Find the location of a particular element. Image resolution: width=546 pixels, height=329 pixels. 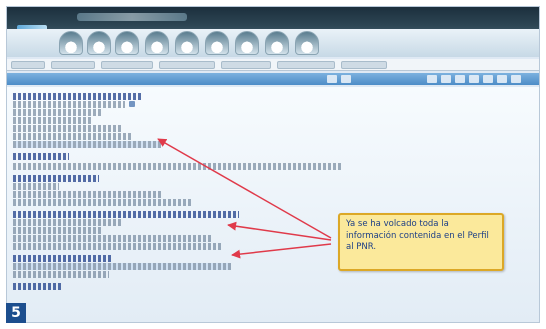

icon-toolbar is located at coordinates (273, 43).